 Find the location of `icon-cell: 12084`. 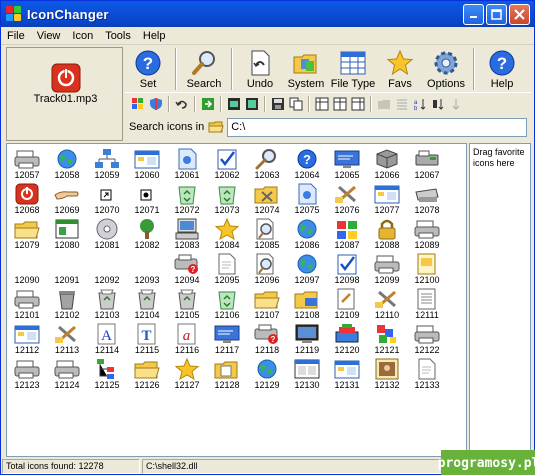

icon-cell: 12084 is located at coordinates (227, 233).